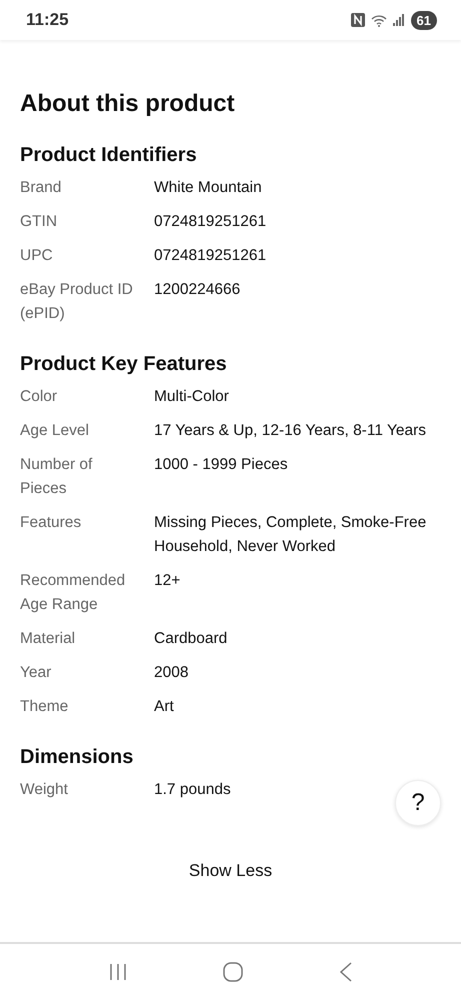 This screenshot has height=1000, width=461. What do you see at coordinates (233, 972) in the screenshot?
I see `home-icon` at bounding box center [233, 972].